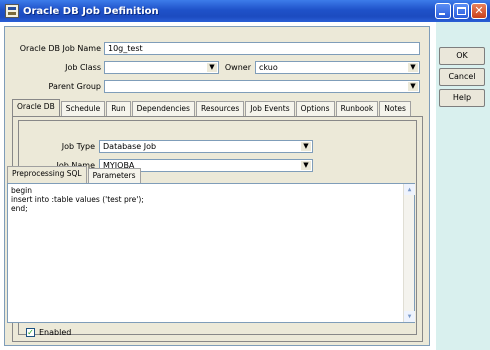 This screenshot has height=350, width=490. Describe the element at coordinates (91, 11) in the screenshot. I see `window-title: Oracle DB Job Definition` at that location.